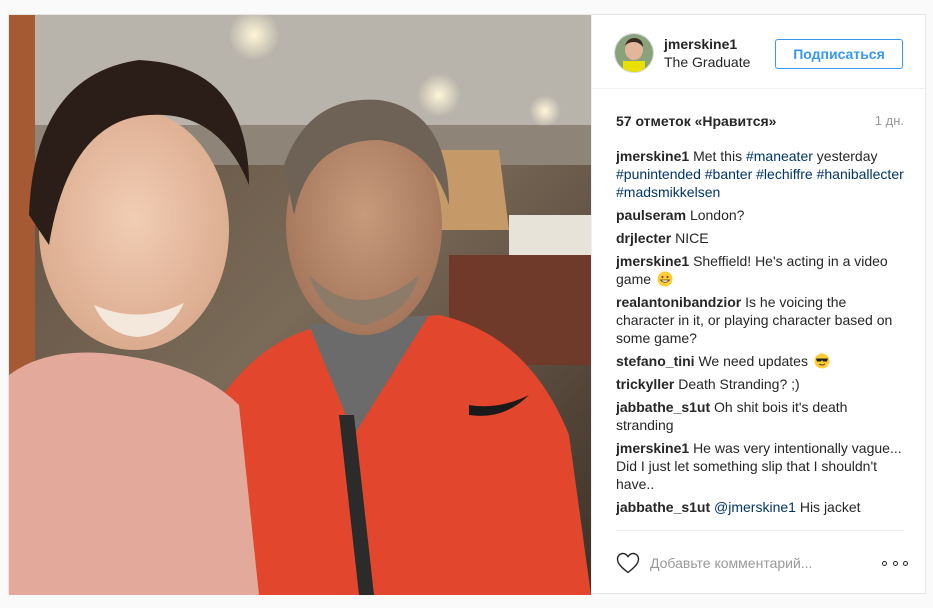 The width and height of the screenshot is (933, 608). What do you see at coordinates (628, 563) in the screenshot?
I see `heart-outline-icon` at bounding box center [628, 563].